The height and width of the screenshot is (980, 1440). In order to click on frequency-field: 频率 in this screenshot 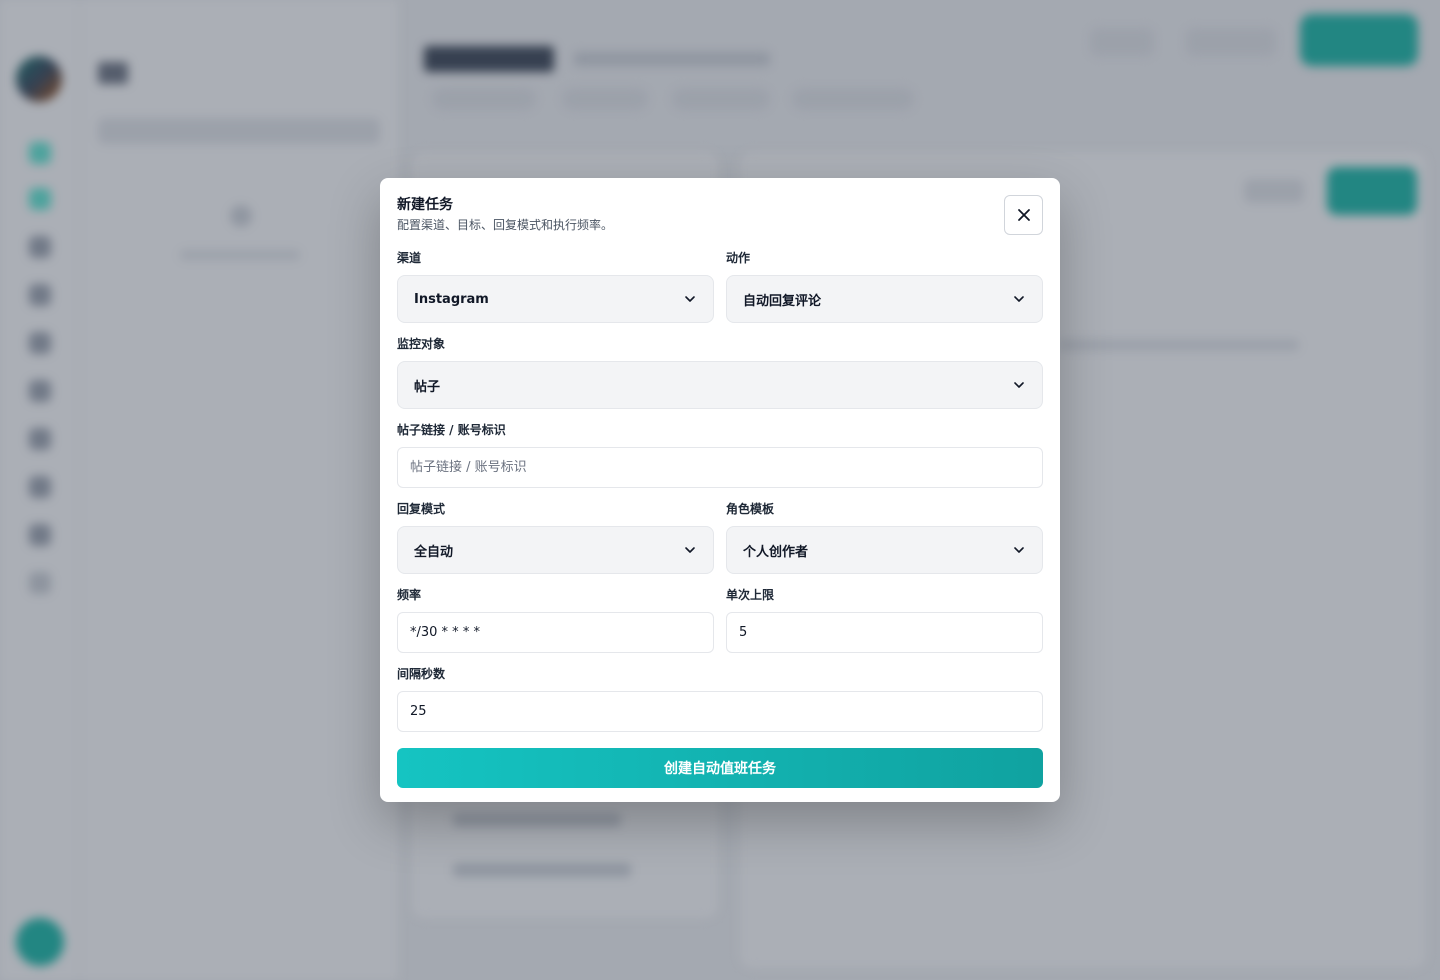, I will do `click(555, 620)`.